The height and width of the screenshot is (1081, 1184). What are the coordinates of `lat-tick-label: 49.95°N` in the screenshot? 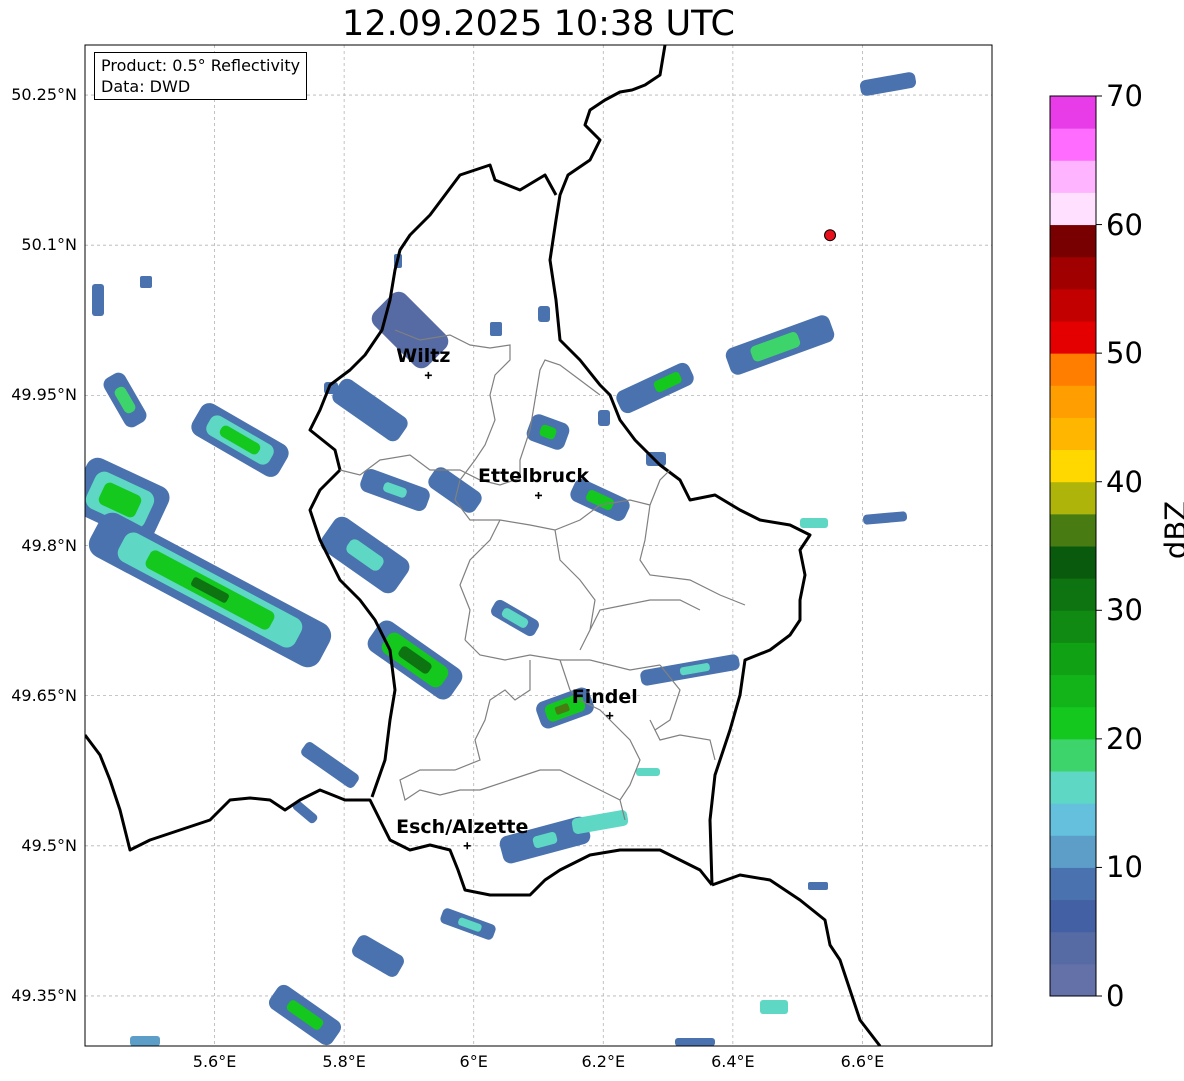 It's located at (44, 395).